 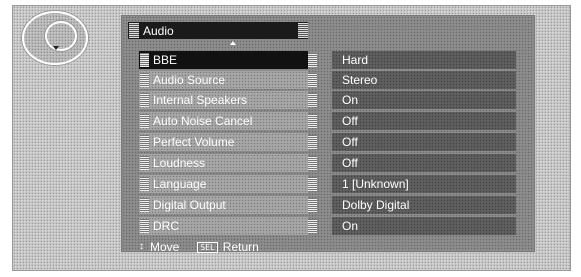 I want to click on menu-item-label-box: Perfect Volume, so click(x=223, y=142).